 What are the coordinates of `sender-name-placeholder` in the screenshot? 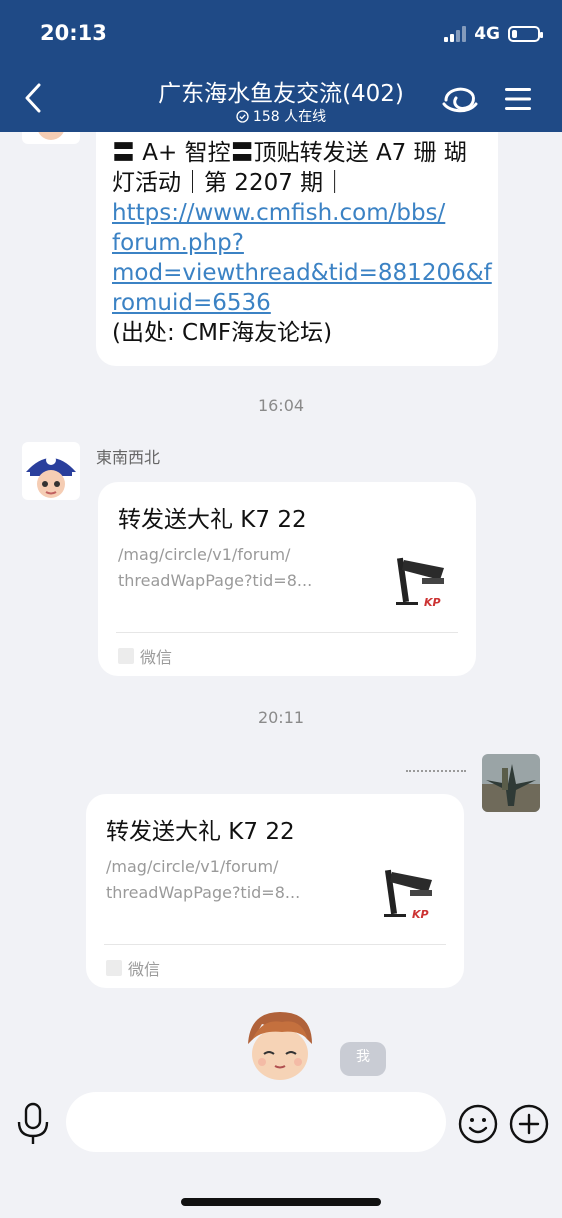 It's located at (436, 771).